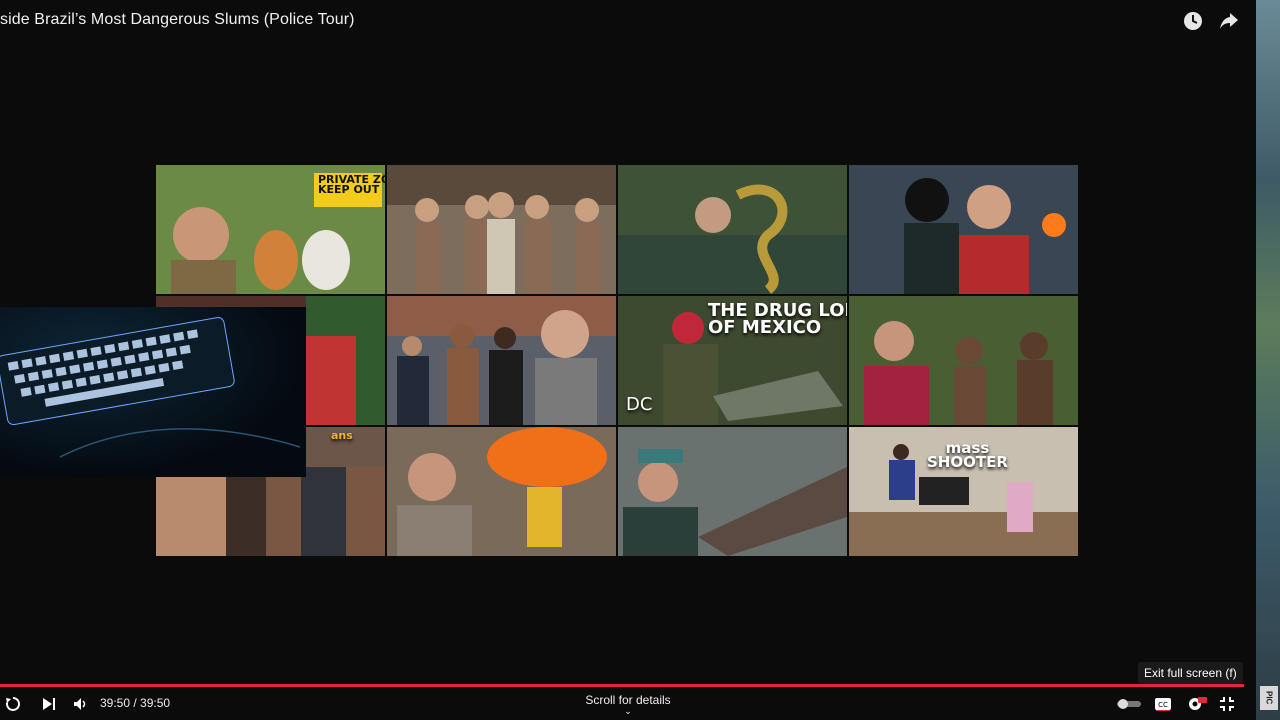  I want to click on end-screen-video-7: THE DRUG LORDS OF MEXICO DC, so click(732, 360).